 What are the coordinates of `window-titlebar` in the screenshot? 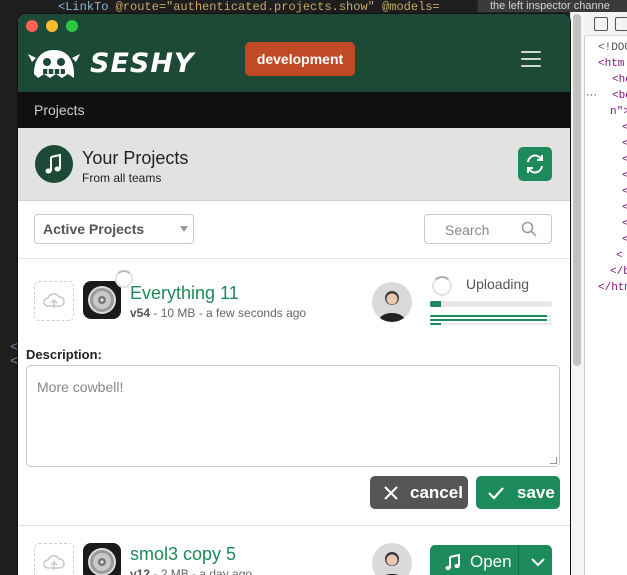 It's located at (294, 26).